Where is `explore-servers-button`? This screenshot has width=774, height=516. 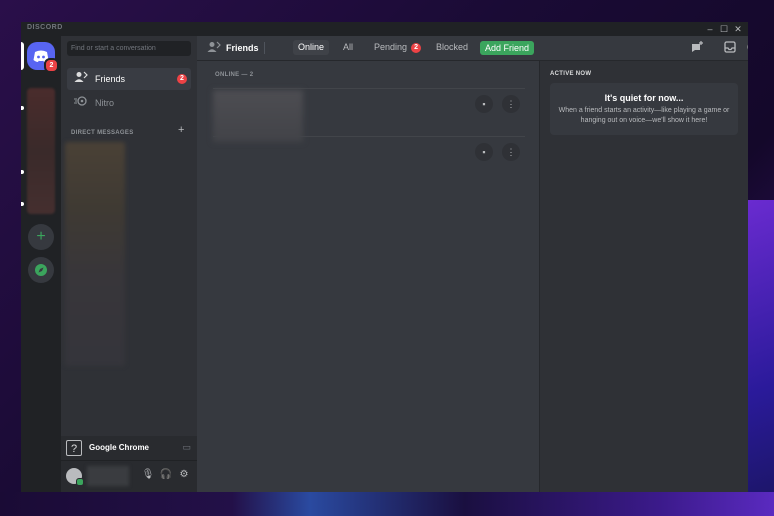
explore-servers-button is located at coordinates (41, 270).